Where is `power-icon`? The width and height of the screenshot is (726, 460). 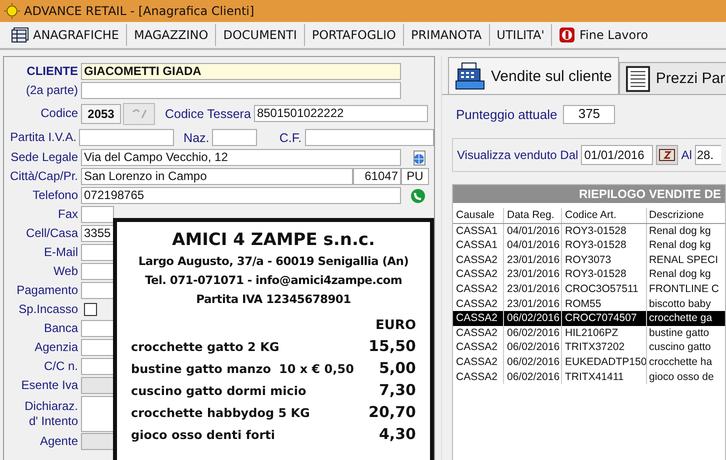
power-icon is located at coordinates (567, 35).